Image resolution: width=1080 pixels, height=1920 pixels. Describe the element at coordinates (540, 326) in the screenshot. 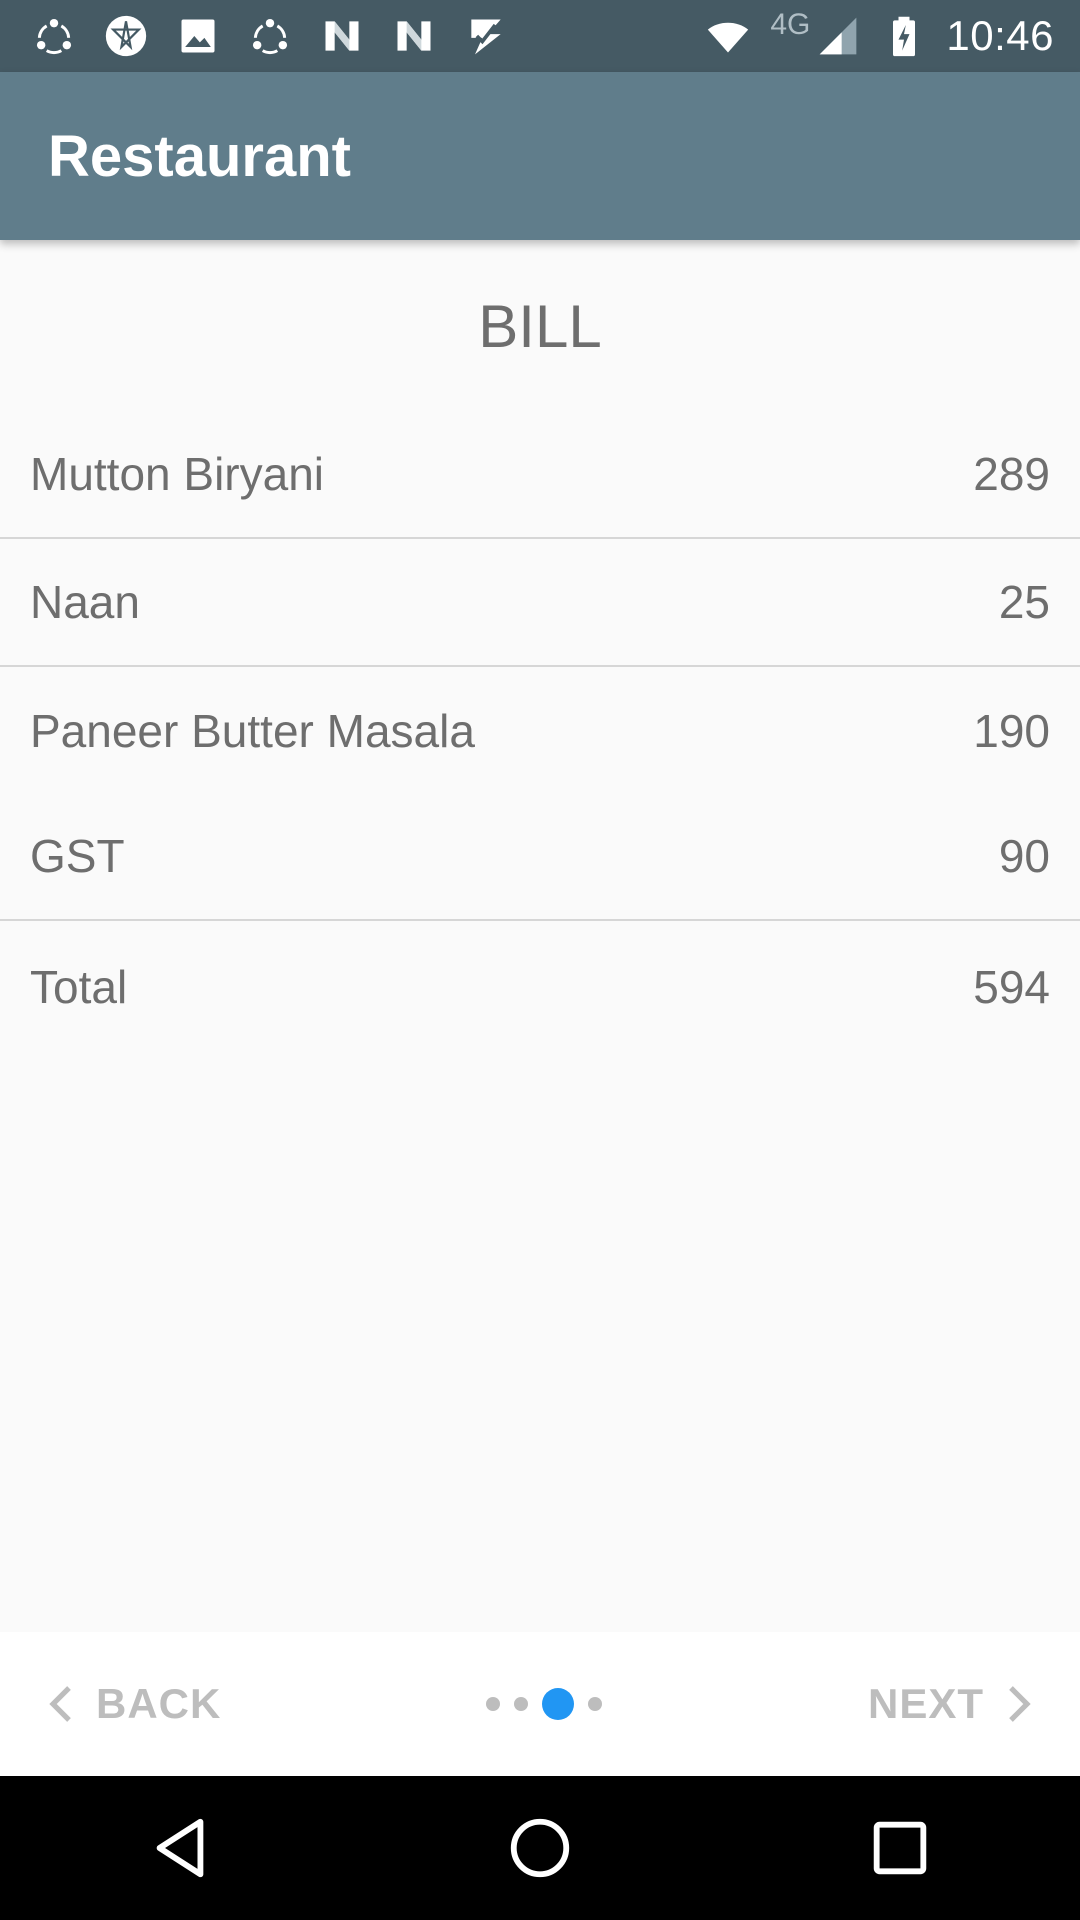

I see `bill-title: BILL` at that location.